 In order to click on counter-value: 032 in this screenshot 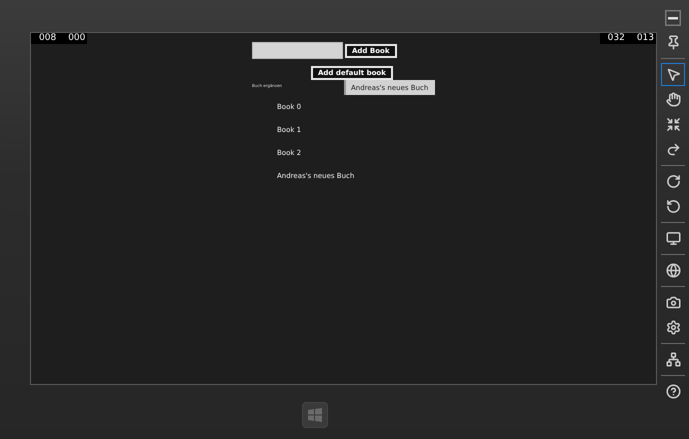, I will do `click(616, 38)`.